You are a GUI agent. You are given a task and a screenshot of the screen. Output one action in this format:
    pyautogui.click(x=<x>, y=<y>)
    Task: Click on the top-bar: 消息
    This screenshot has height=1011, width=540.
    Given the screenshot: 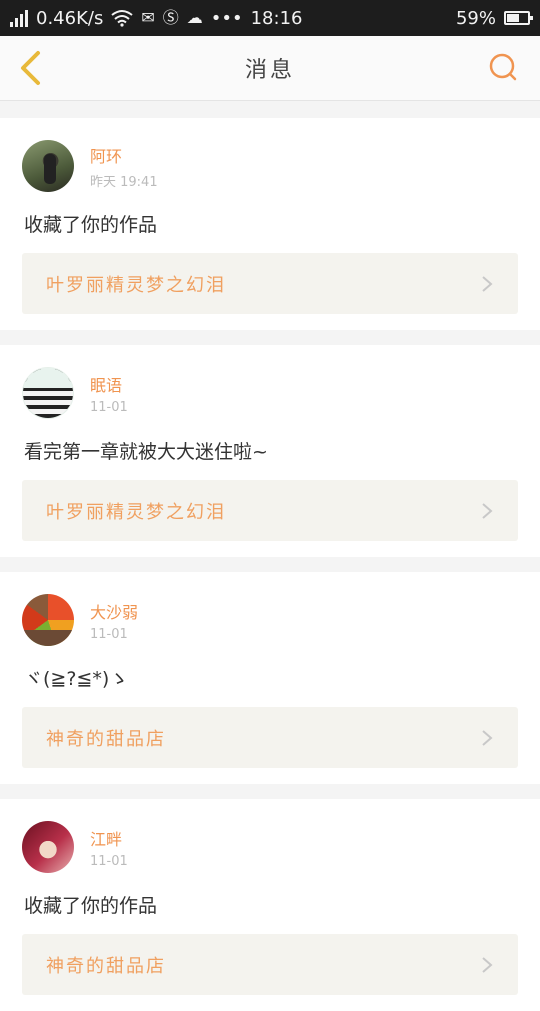 What is the action you would take?
    pyautogui.click(x=270, y=68)
    